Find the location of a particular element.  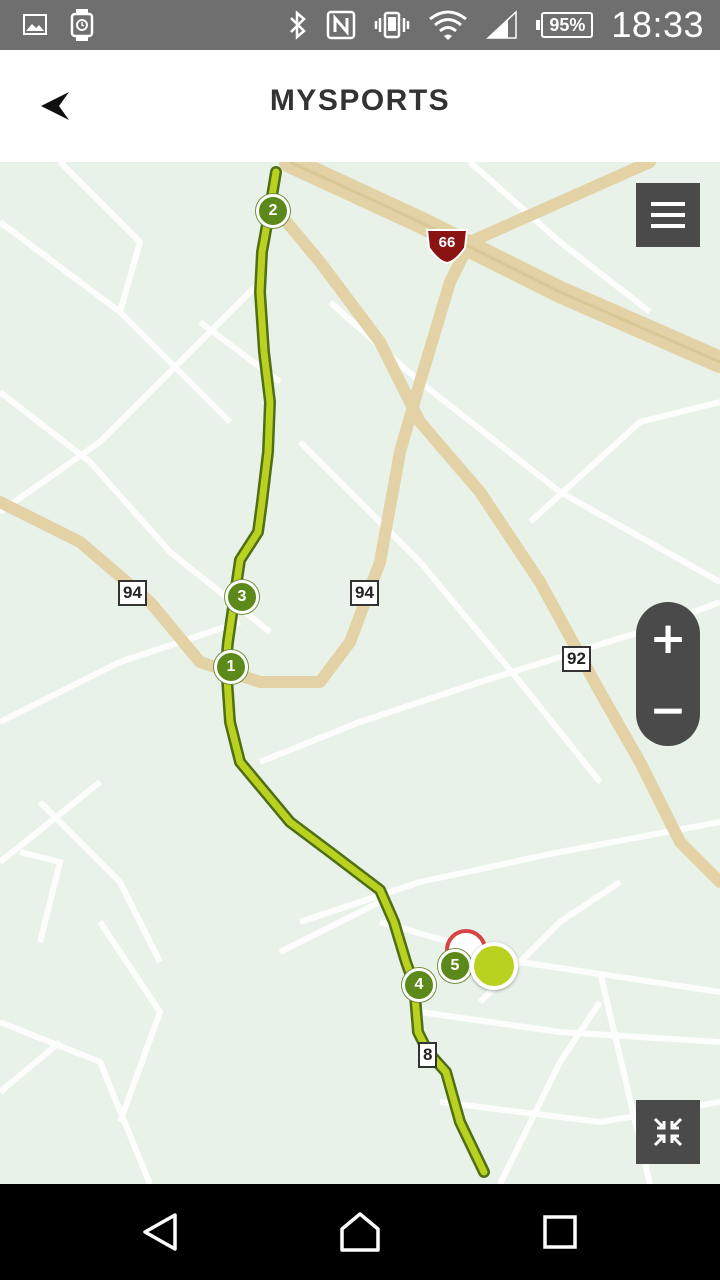

hamburger-menu-icon is located at coordinates (668, 215).